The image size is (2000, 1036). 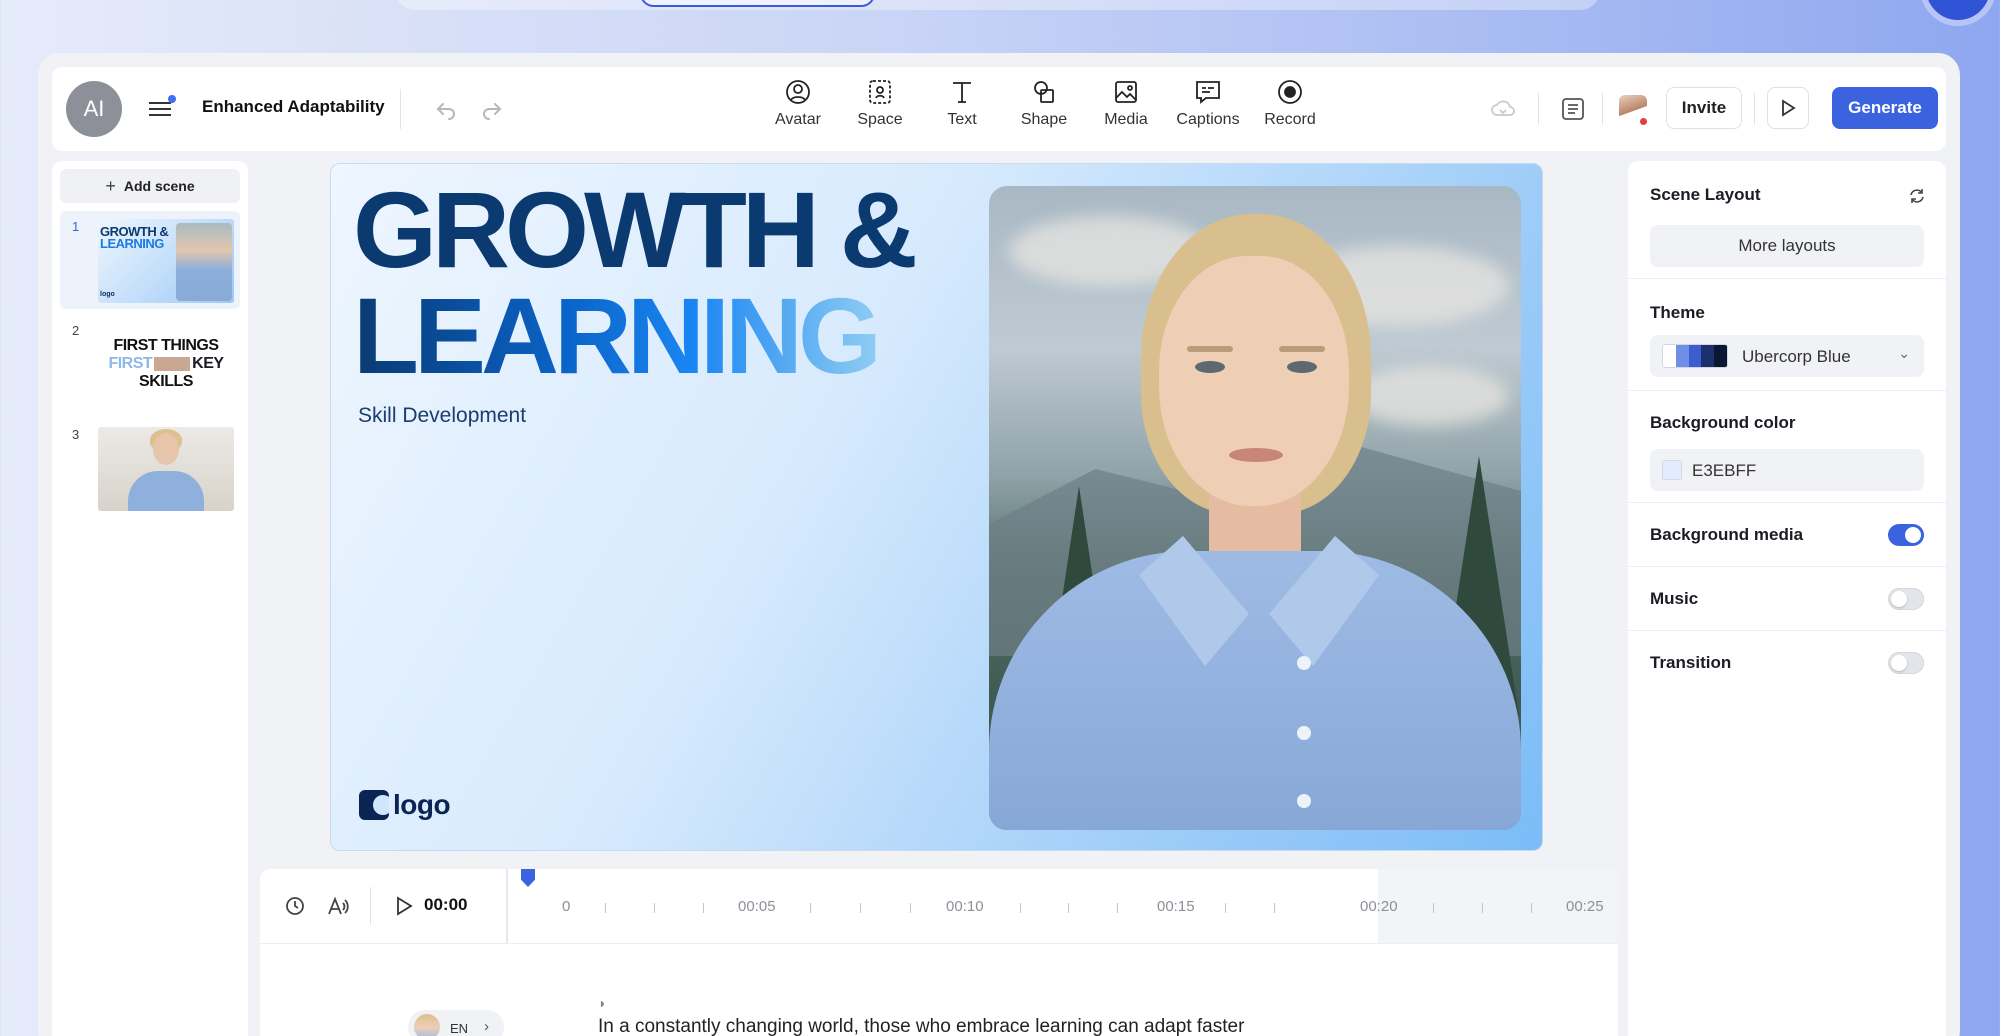 I want to click on transition-toggle, so click(x=1906, y=663).